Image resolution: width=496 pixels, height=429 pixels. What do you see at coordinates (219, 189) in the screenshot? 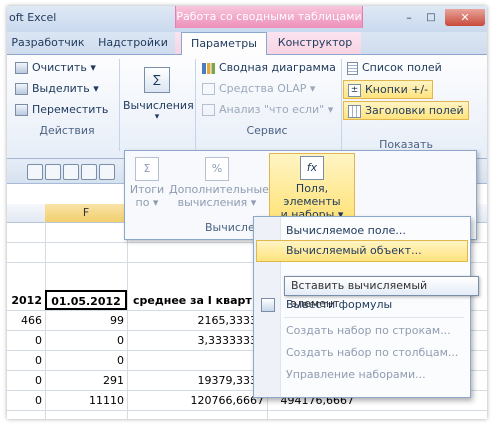
I see `extra-calc-label: Дополнительные` at bounding box center [219, 189].